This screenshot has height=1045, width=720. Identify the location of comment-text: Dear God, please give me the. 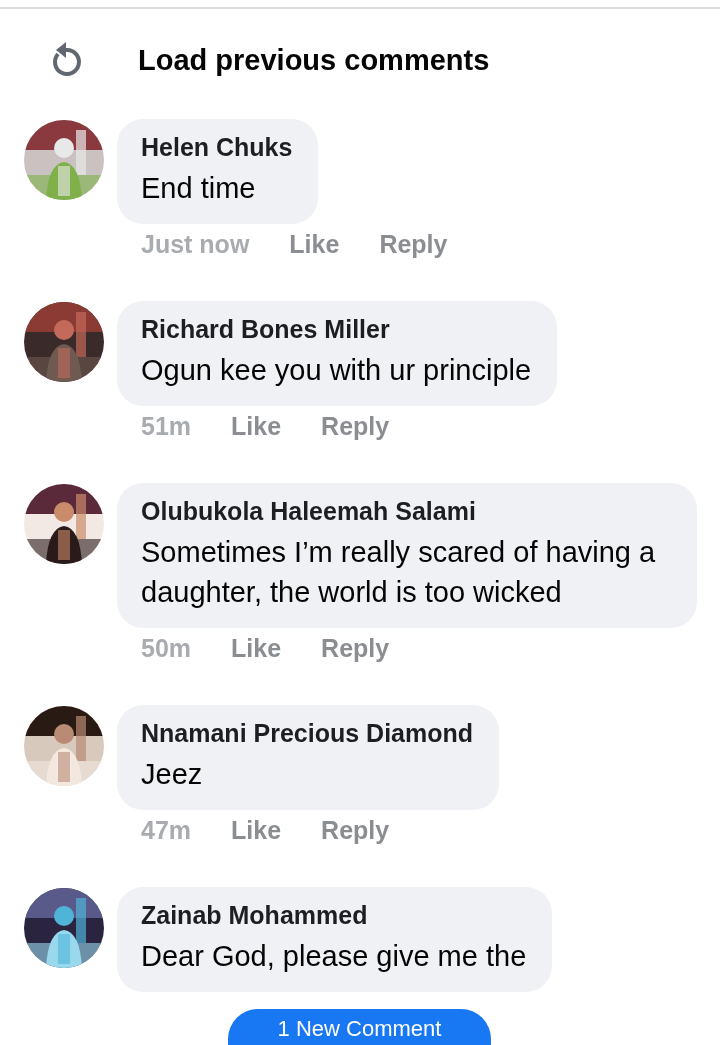
(334, 956).